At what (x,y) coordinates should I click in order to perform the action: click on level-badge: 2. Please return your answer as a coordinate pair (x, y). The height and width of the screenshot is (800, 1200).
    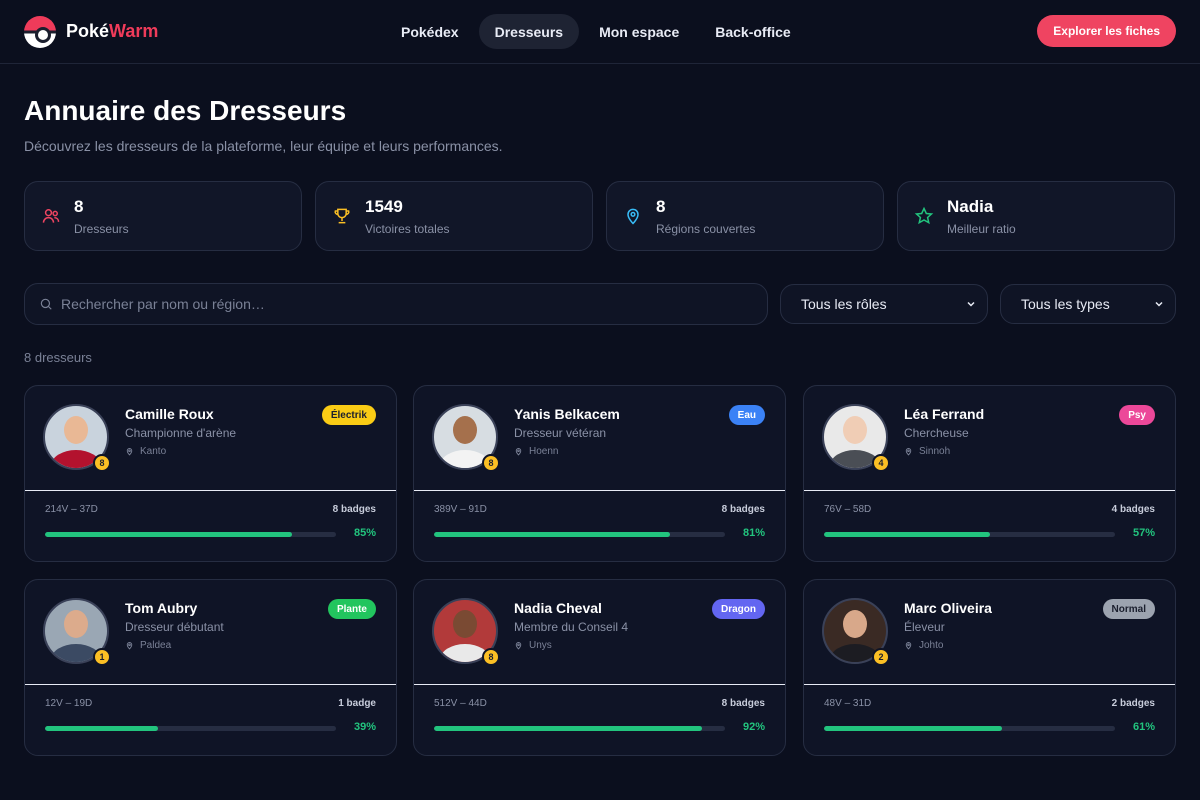
    Looking at the image, I should click on (881, 657).